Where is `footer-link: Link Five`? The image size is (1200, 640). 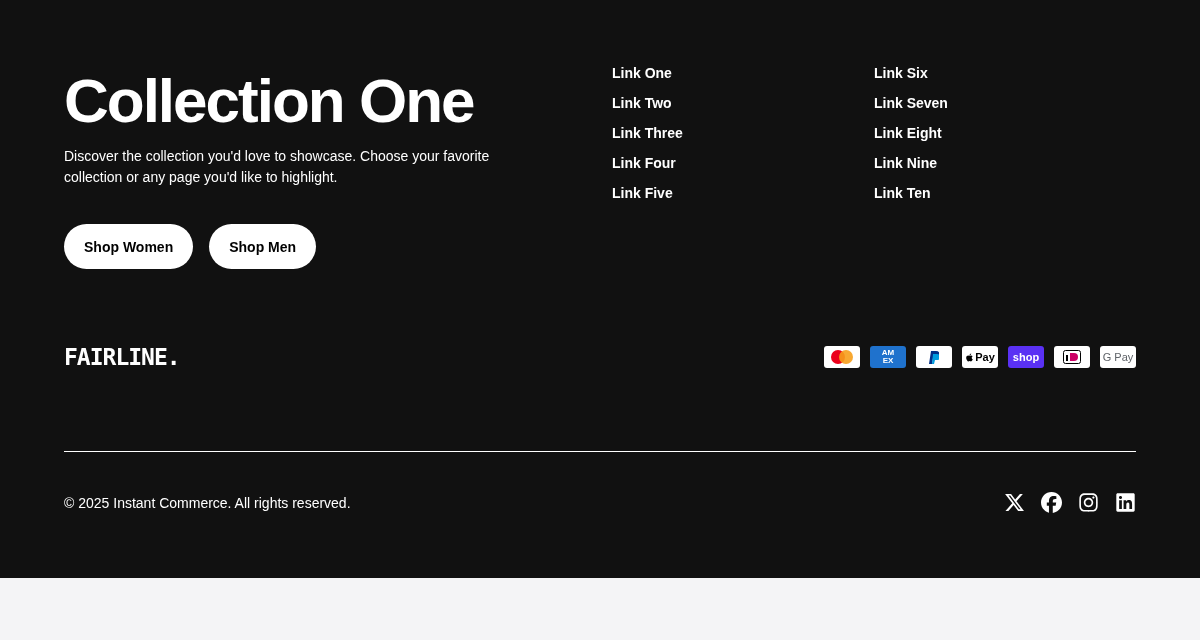 footer-link: Link Five is located at coordinates (642, 193).